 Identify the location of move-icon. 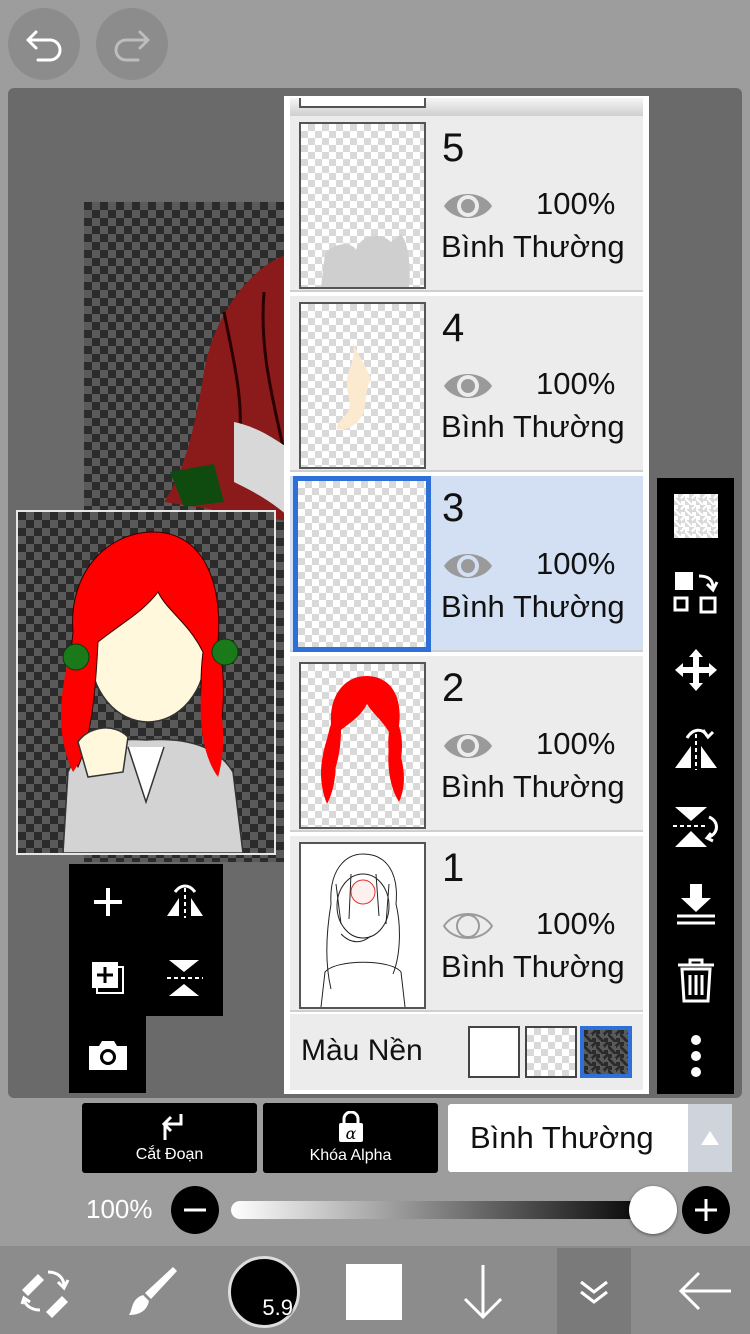
(695, 670).